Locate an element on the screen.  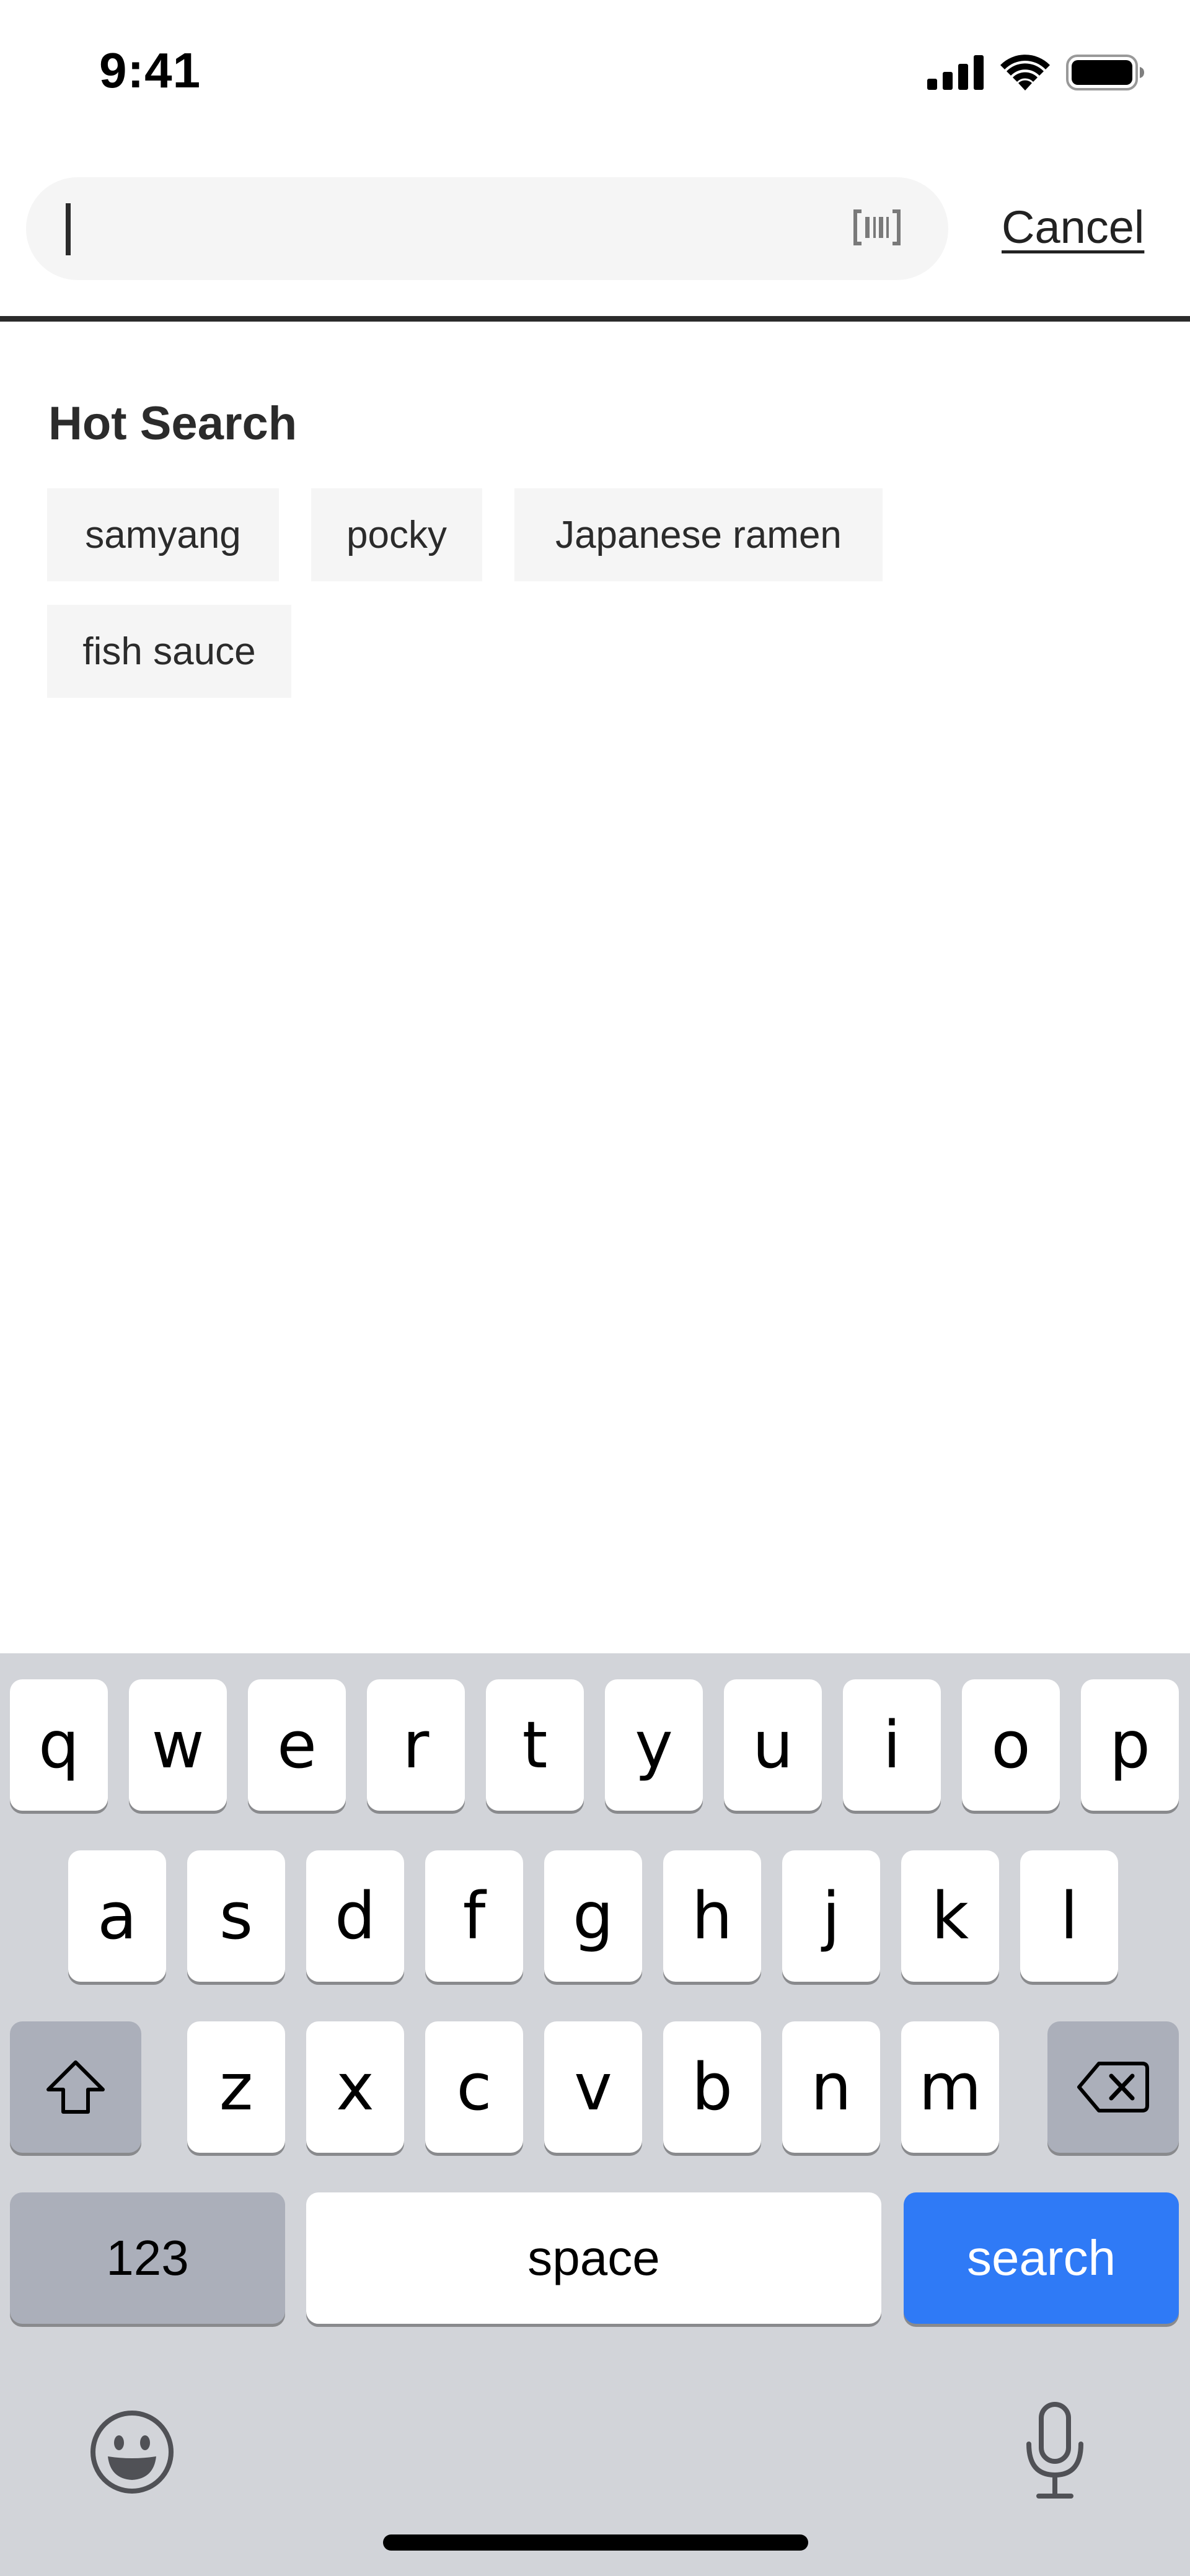
header-divider is located at coordinates (595, 319).